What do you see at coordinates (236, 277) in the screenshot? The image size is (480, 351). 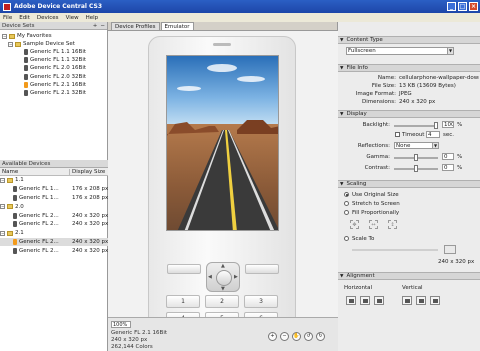 I see `right-arrow-icon: ▶` at bounding box center [236, 277].